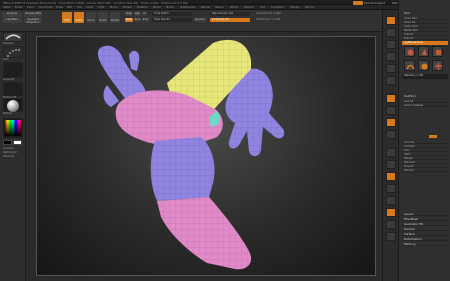 This screenshot has width=450, height=281. What do you see at coordinates (6, 7) in the screenshot?
I see `menu-alpha: Alpha` at bounding box center [6, 7].